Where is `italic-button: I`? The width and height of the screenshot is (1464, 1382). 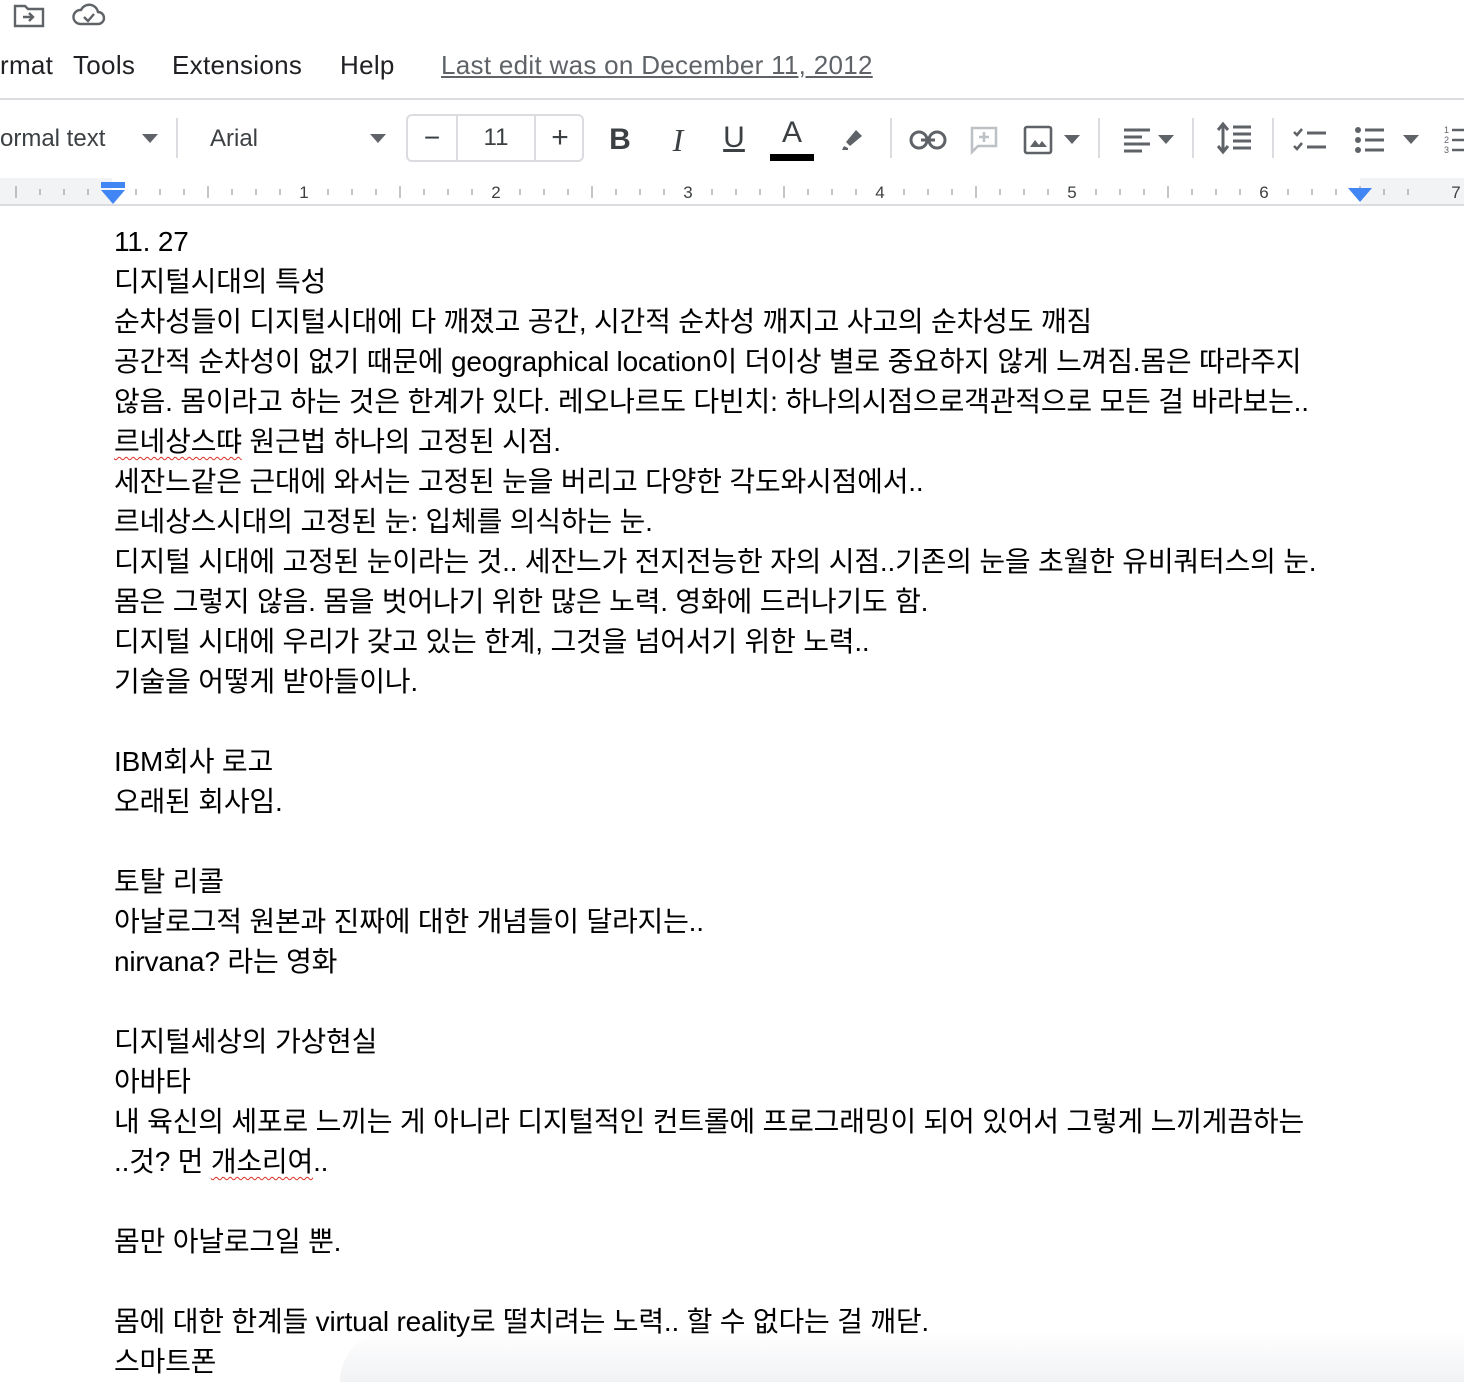
italic-button: I is located at coordinates (678, 140).